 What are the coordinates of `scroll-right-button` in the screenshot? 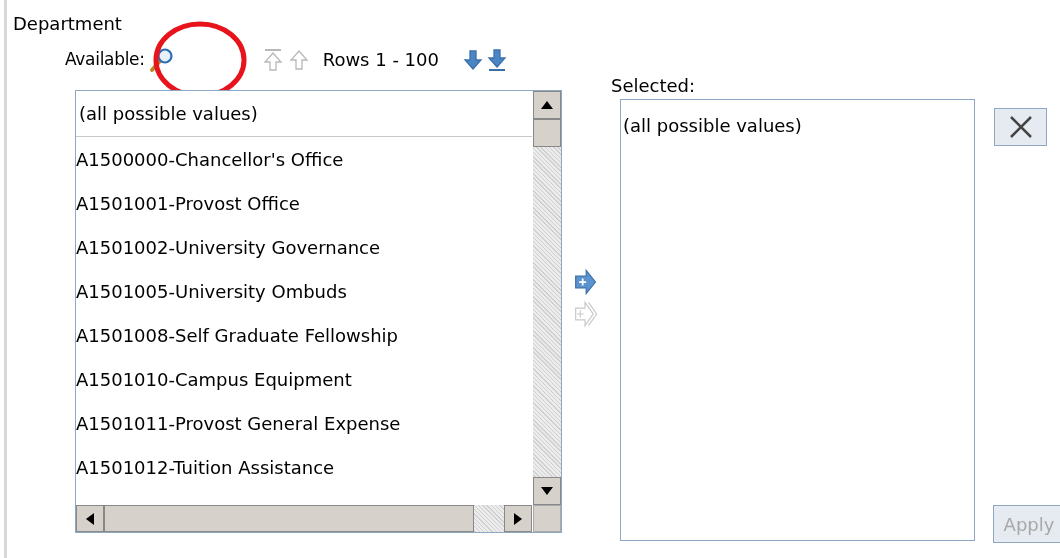 It's located at (518, 518).